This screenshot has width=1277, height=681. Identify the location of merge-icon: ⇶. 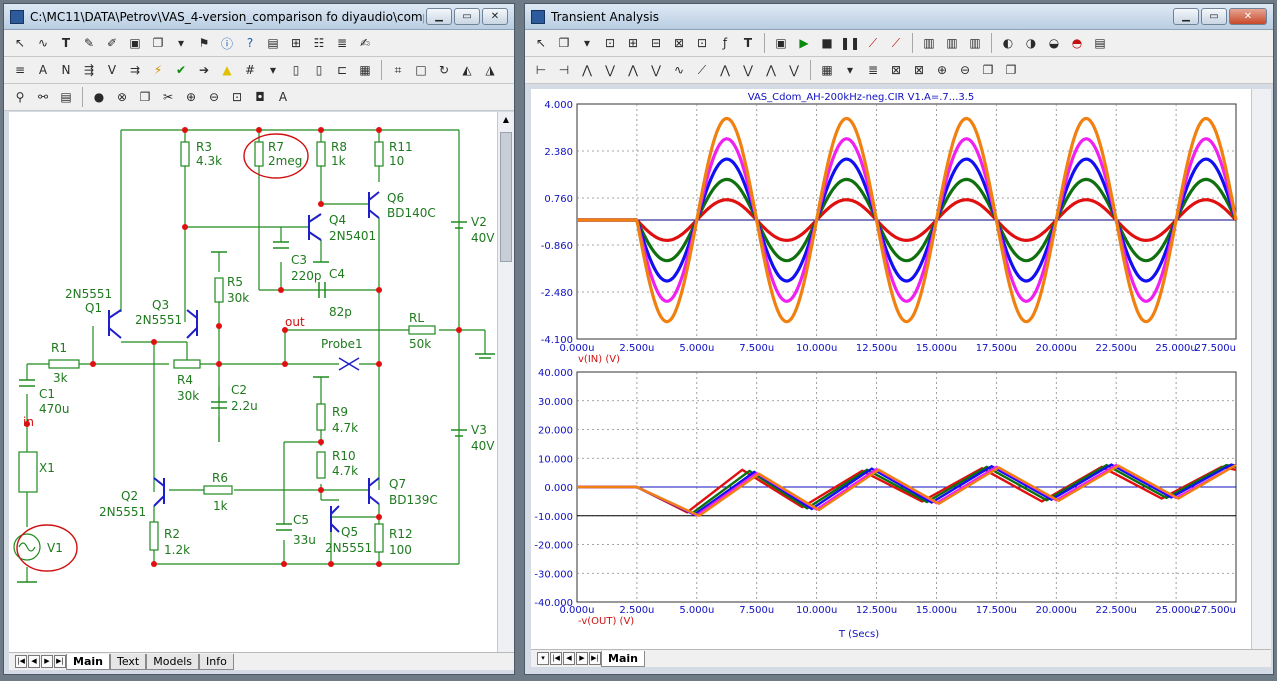
(89, 70).